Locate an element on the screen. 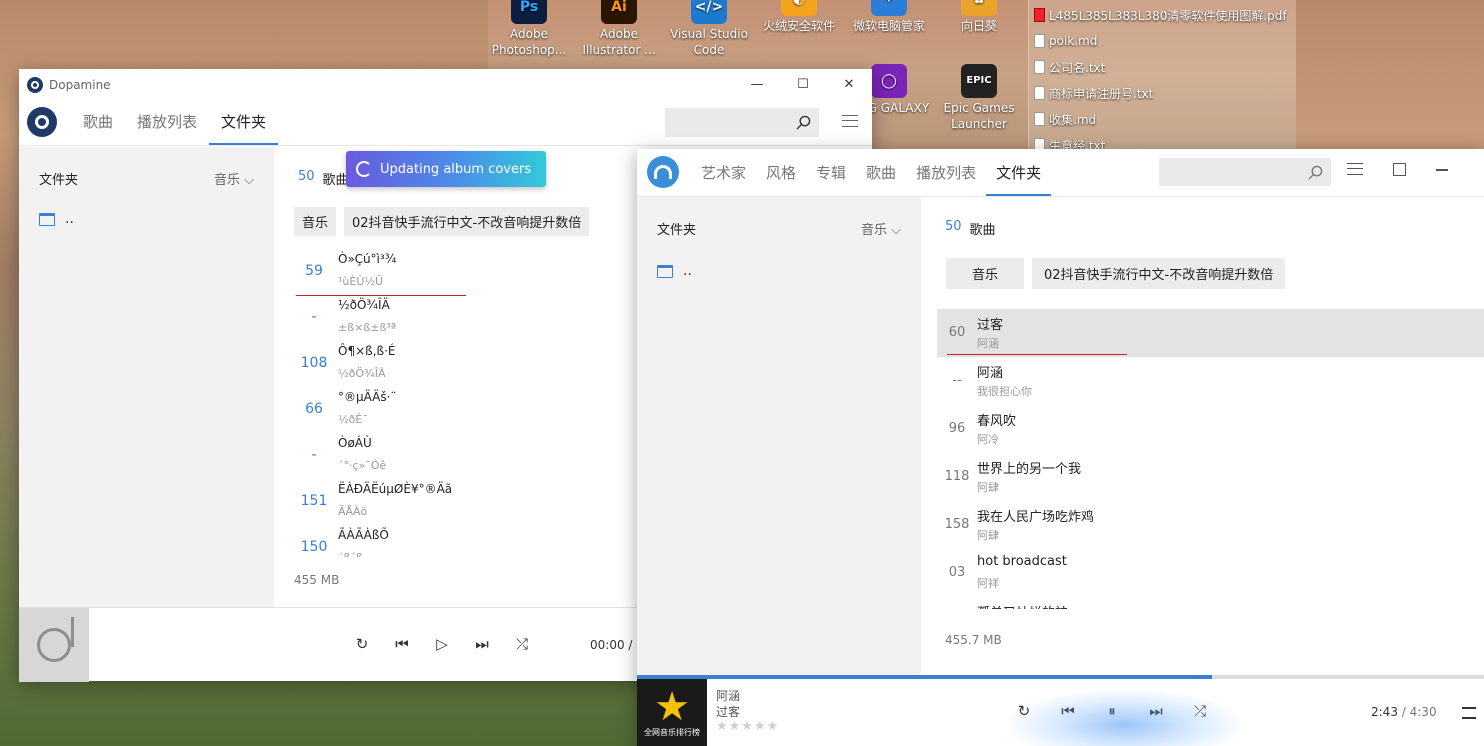  maximize-button: ☐ is located at coordinates (803, 84).